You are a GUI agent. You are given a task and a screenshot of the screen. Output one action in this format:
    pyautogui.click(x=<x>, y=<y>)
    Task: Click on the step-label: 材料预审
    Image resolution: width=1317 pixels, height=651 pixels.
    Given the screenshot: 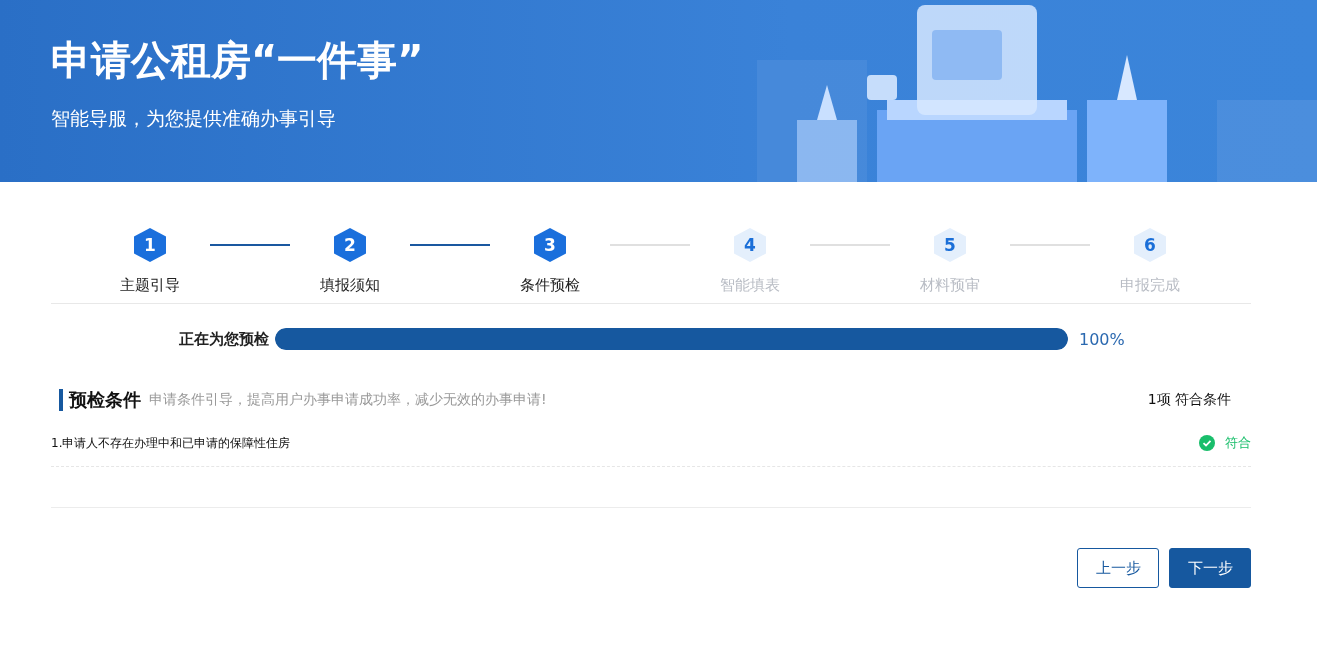 What is the action you would take?
    pyautogui.click(x=950, y=285)
    